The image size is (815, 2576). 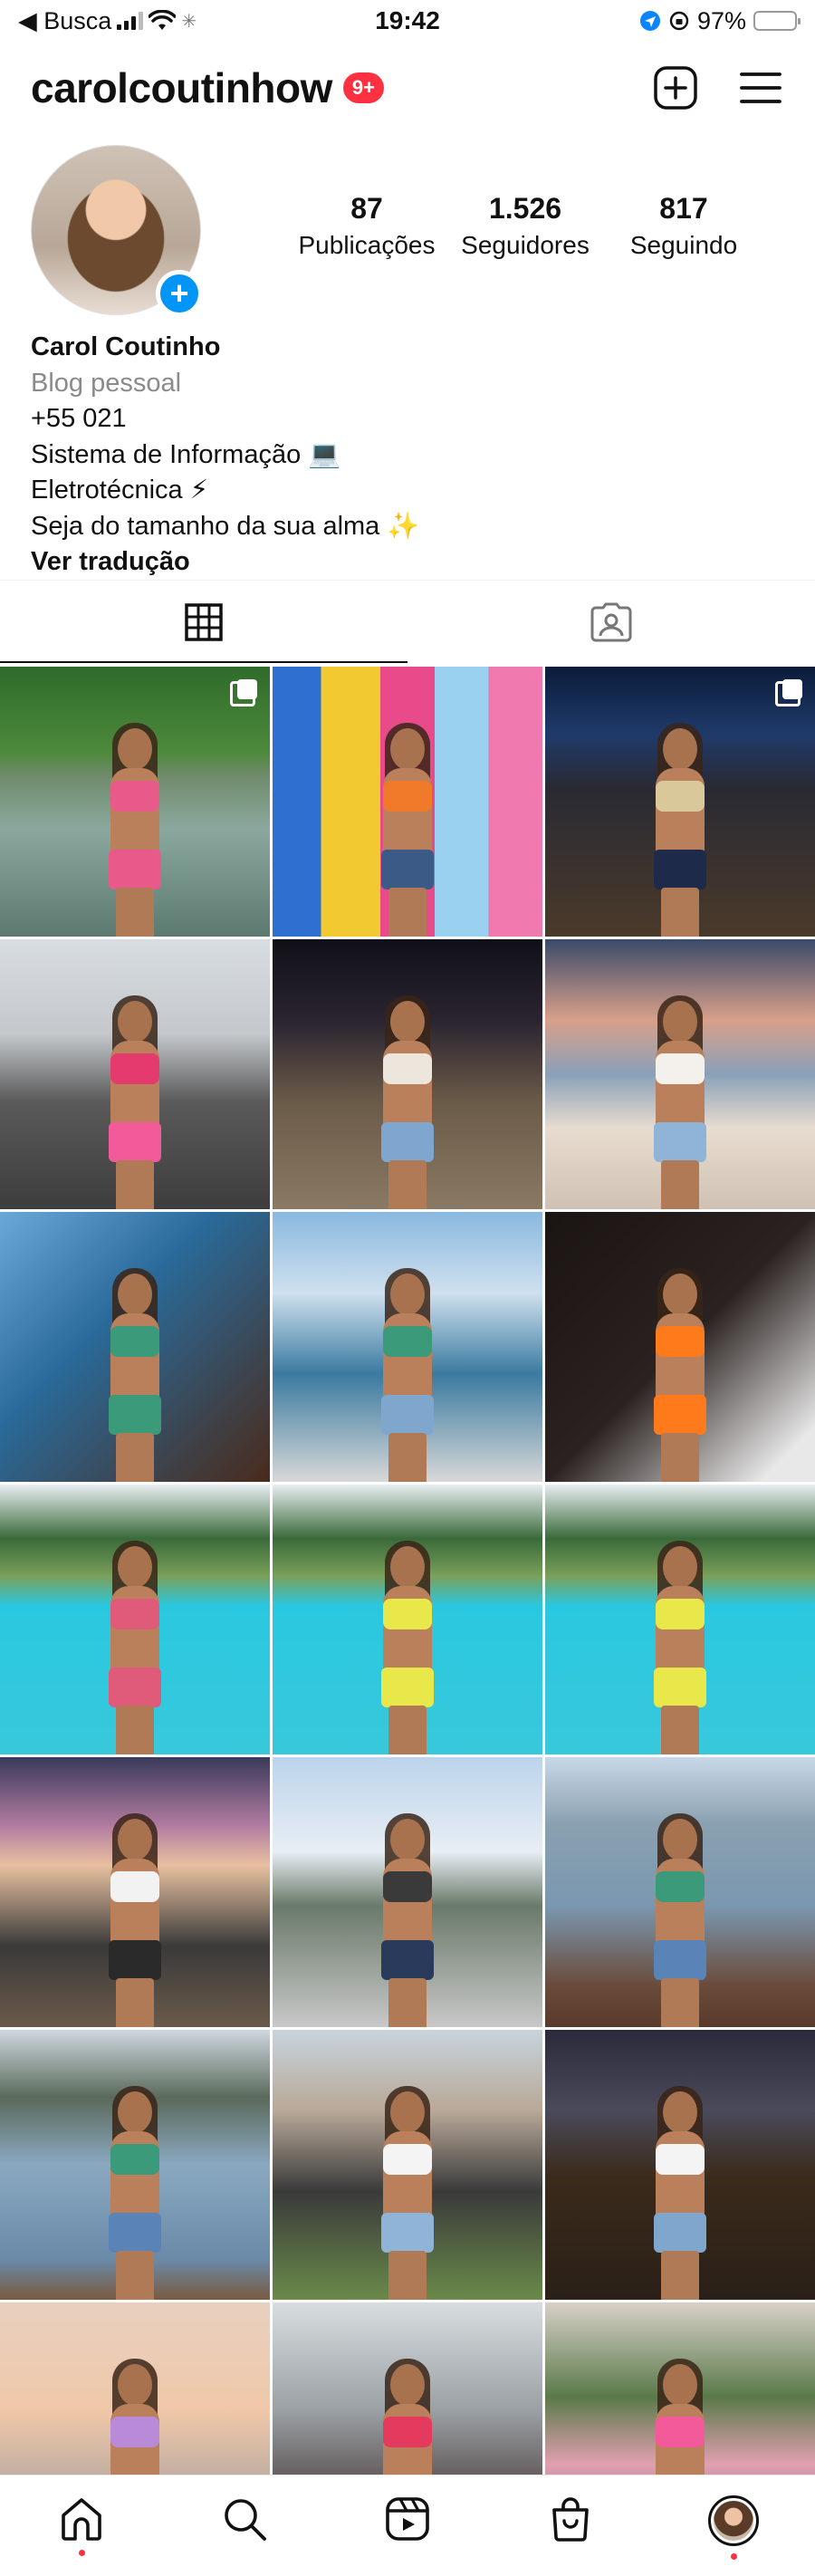 What do you see at coordinates (106, 383) in the screenshot?
I see `profile-category: Blog pessoal` at bounding box center [106, 383].